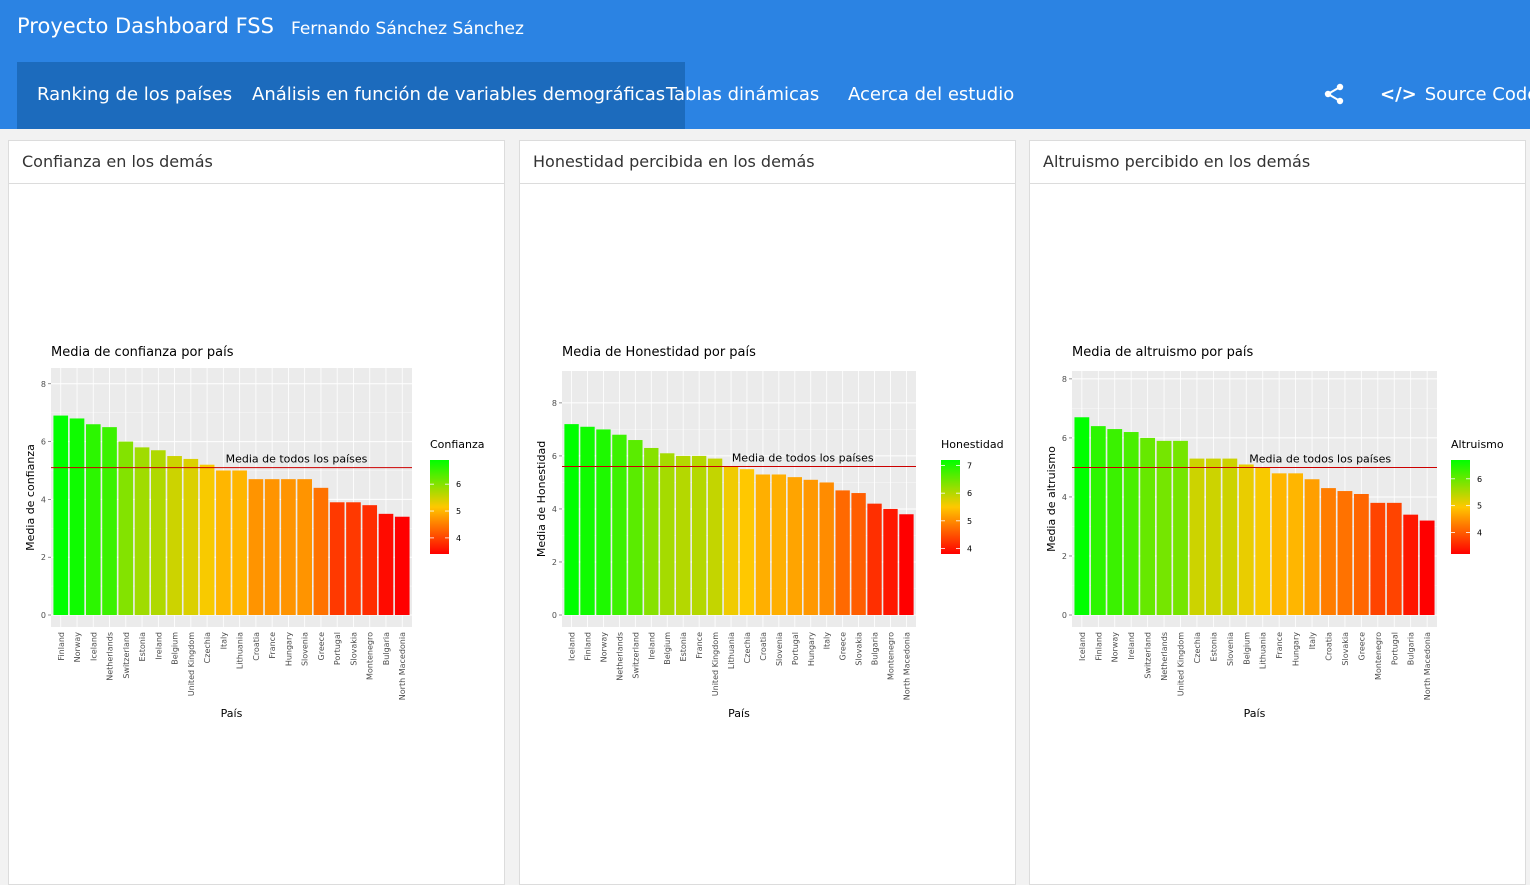 This screenshot has width=1530, height=885. Describe the element at coordinates (1148, 655) in the screenshot. I see `x-tick-label: Switzerland` at that location.